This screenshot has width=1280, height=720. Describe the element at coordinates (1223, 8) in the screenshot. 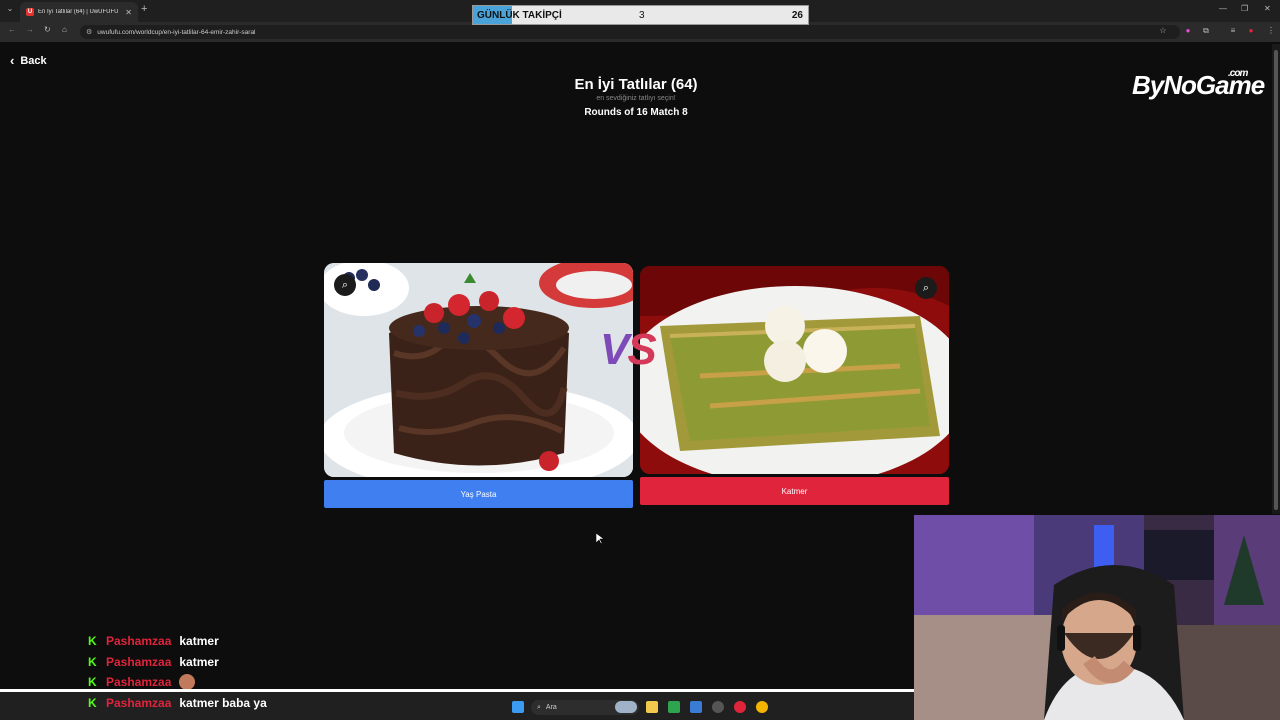

I see `minimize-icon: —` at that location.